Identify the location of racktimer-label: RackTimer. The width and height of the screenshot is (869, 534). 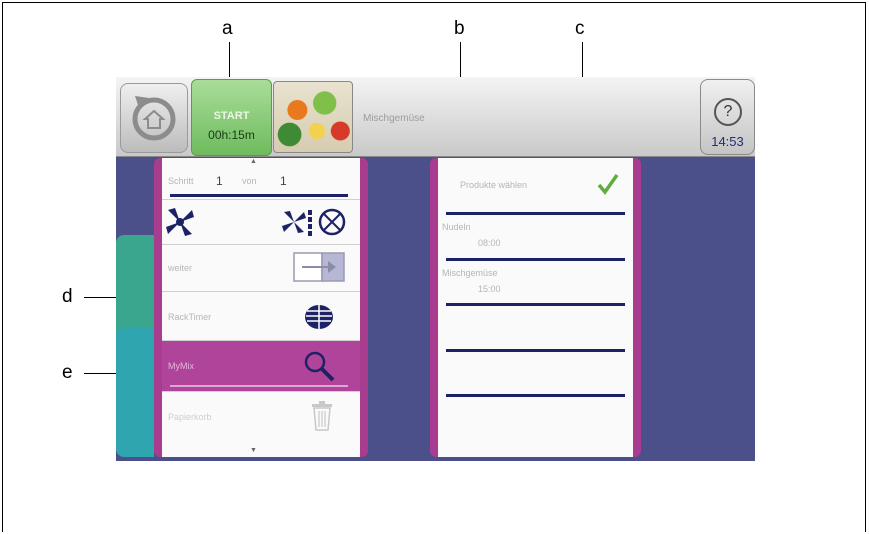
(190, 317).